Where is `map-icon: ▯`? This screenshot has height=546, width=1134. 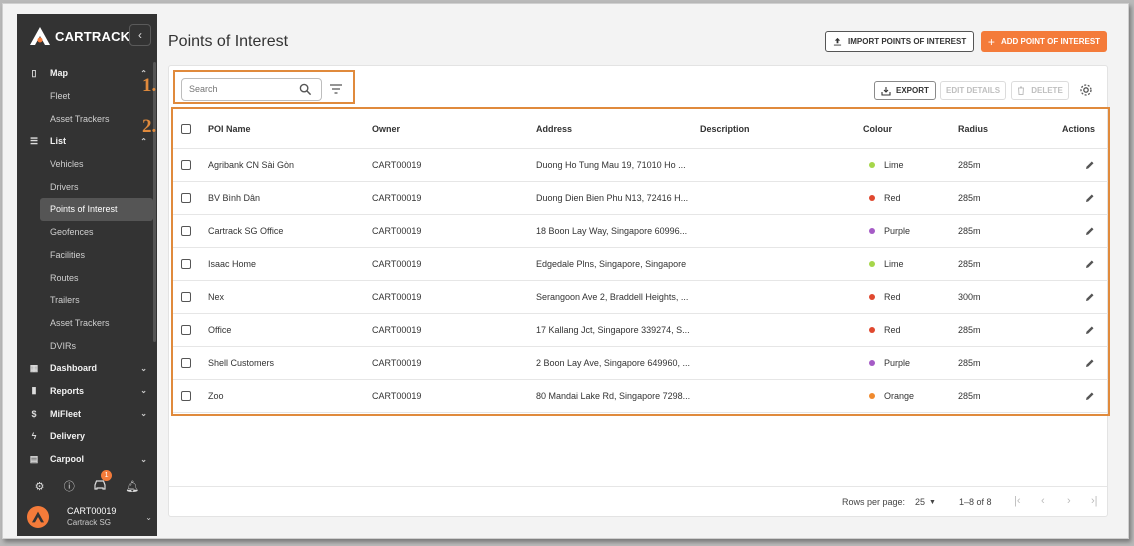
map-icon: ▯ is located at coordinates (34, 72).